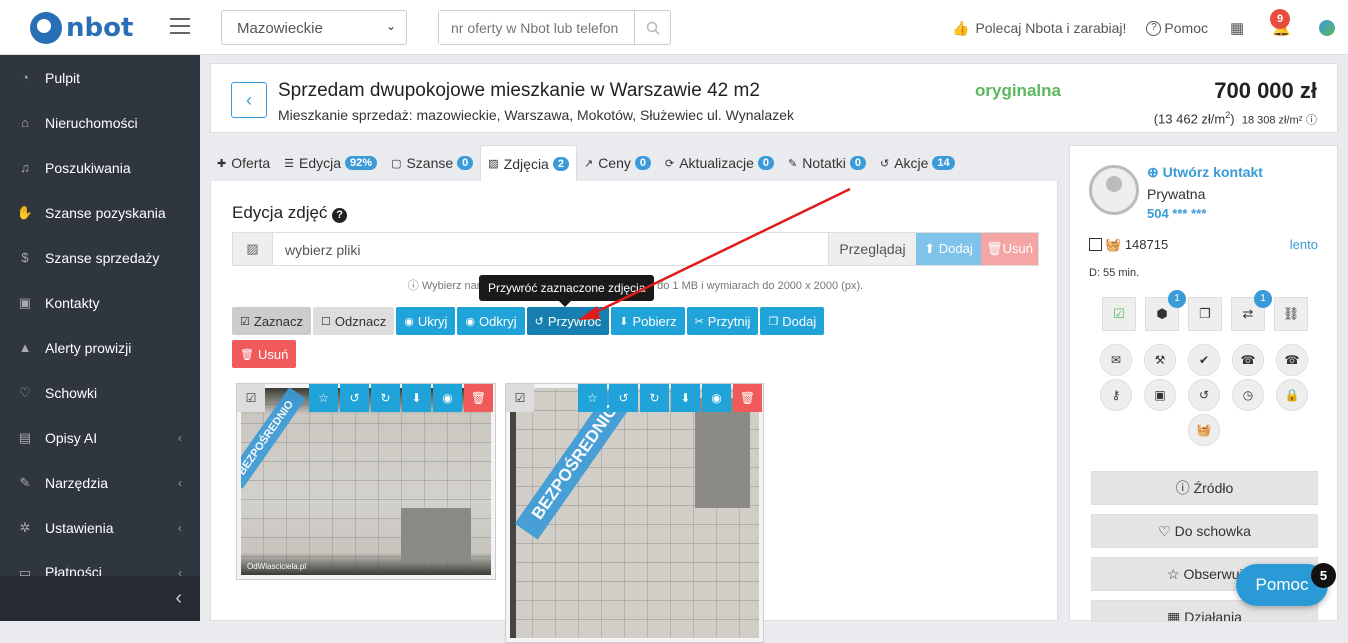 The width and height of the screenshot is (1348, 643). I want to click on clone-icon: ❐, so click(1205, 314).